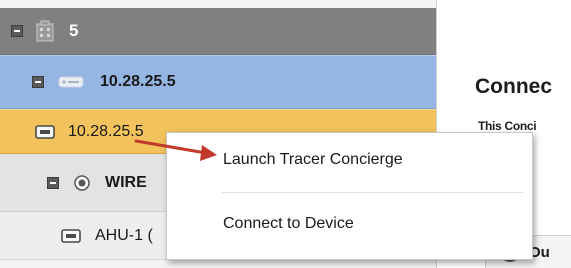 The height and width of the screenshot is (268, 571). What do you see at coordinates (71, 82) in the screenshot?
I see `server-icon` at bounding box center [71, 82].